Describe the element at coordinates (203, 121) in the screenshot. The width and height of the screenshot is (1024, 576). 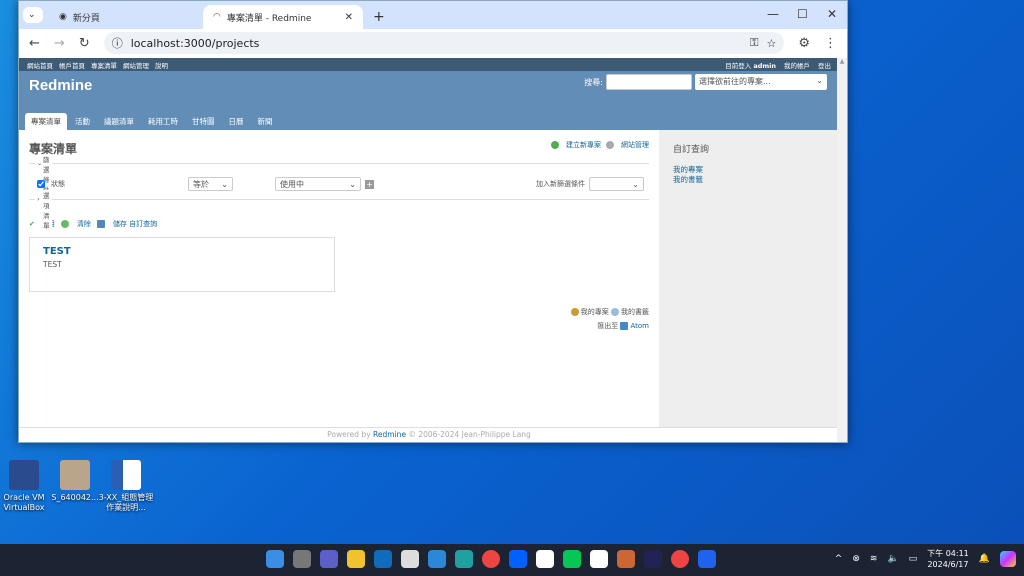
I see `tab-gantt: 甘特圖` at that location.